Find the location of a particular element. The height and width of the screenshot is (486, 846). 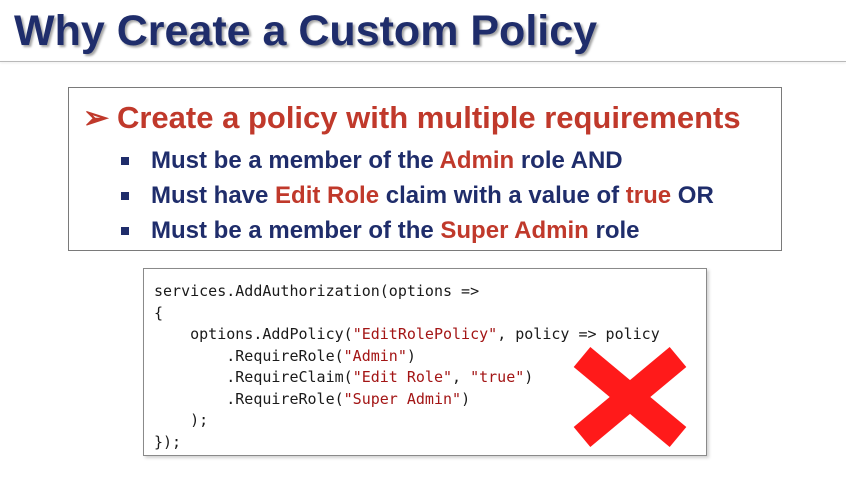

page-title: Why Create a Custom Policy is located at coordinates (306, 31).